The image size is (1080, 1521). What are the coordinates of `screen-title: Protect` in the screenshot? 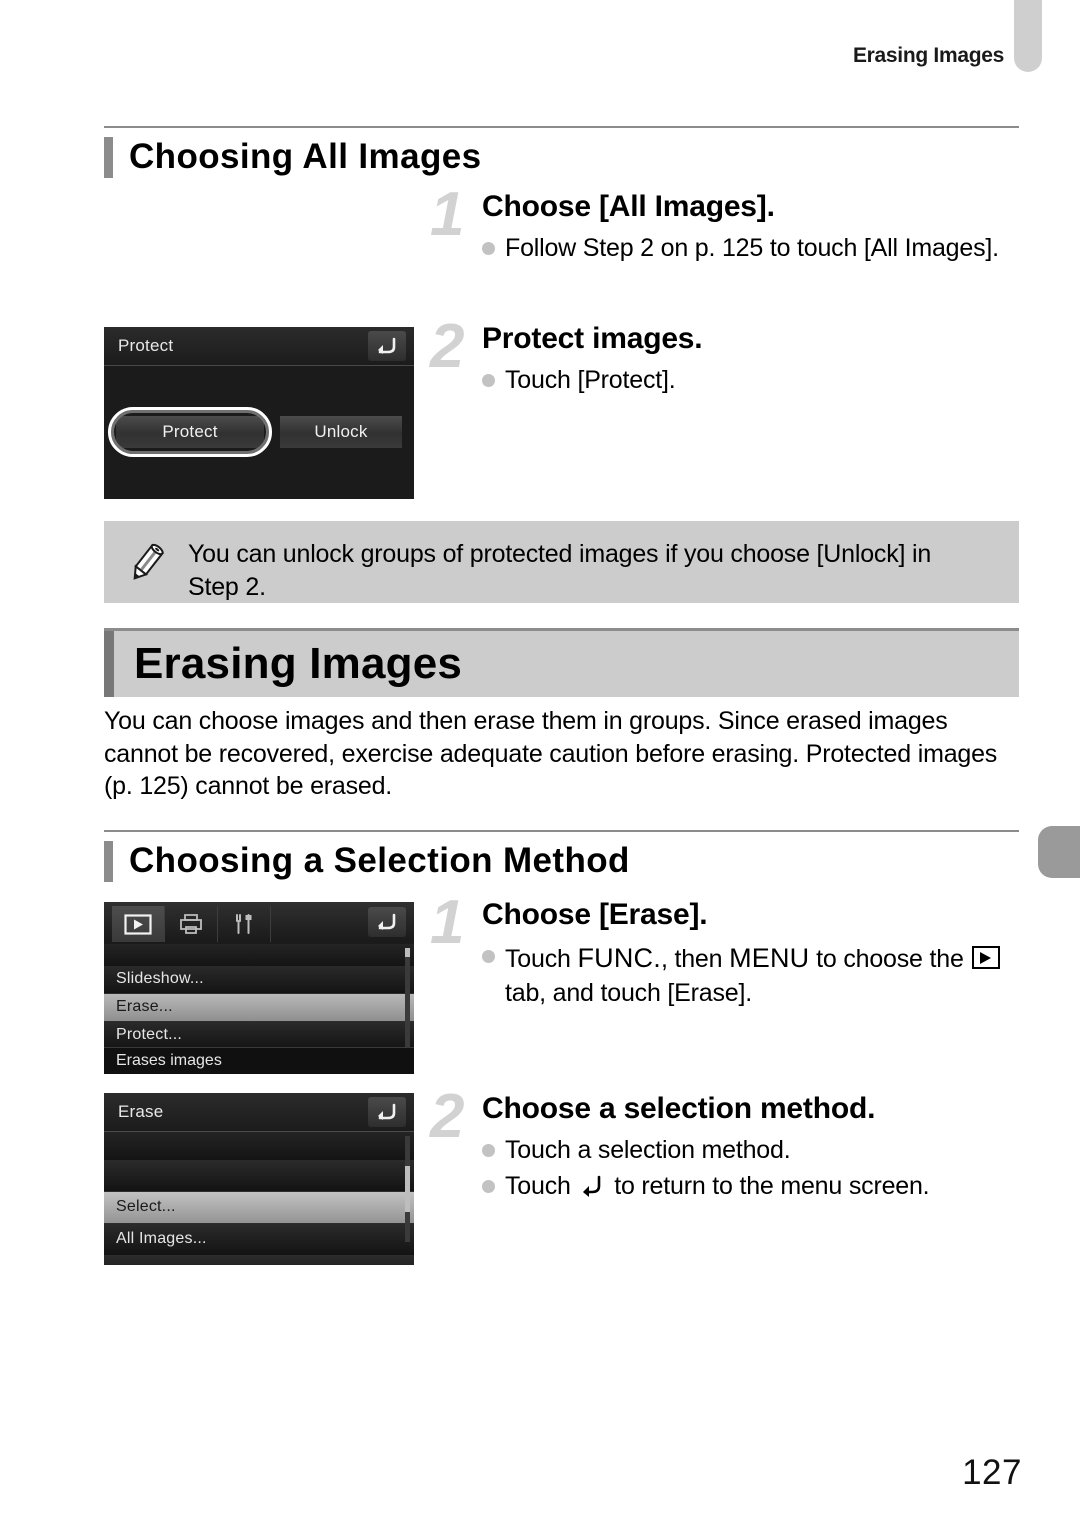 It's located at (146, 345).